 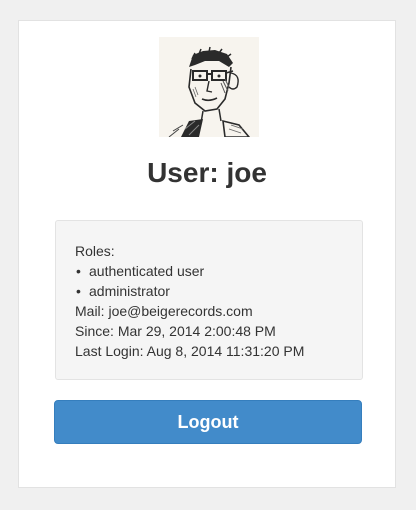 I want to click on page-title-prefix: User:, so click(x=183, y=172).